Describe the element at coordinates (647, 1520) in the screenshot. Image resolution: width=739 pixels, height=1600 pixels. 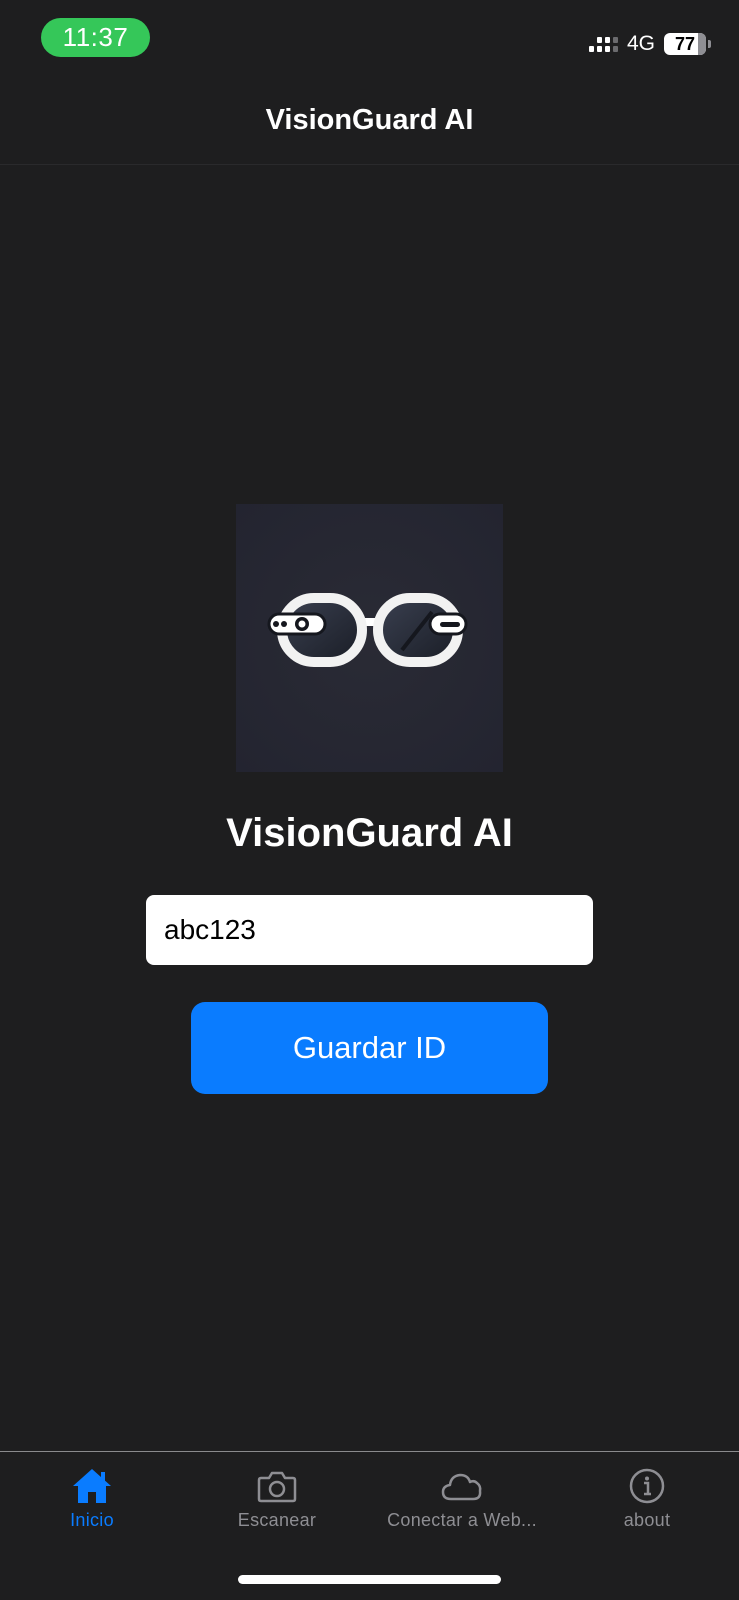
I see `tab-label: about` at that location.